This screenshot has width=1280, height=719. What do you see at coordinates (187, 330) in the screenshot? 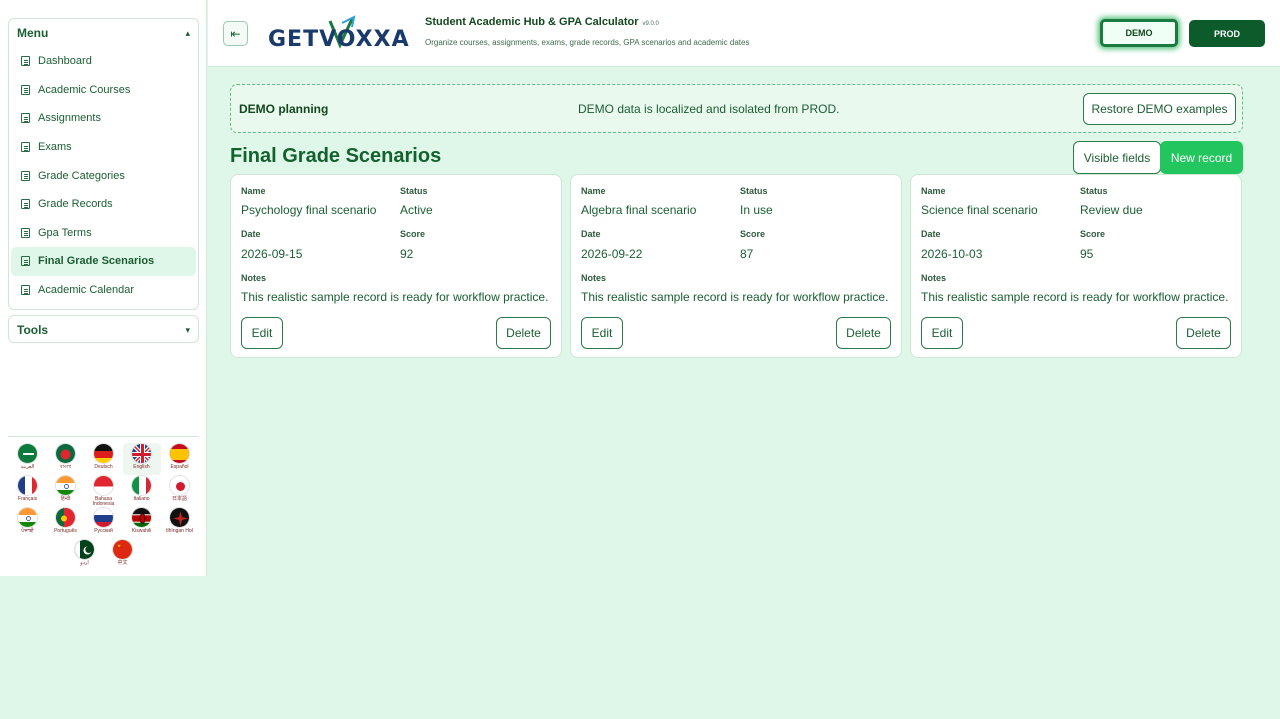
I see `chevron-down-icon: ▾` at bounding box center [187, 330].